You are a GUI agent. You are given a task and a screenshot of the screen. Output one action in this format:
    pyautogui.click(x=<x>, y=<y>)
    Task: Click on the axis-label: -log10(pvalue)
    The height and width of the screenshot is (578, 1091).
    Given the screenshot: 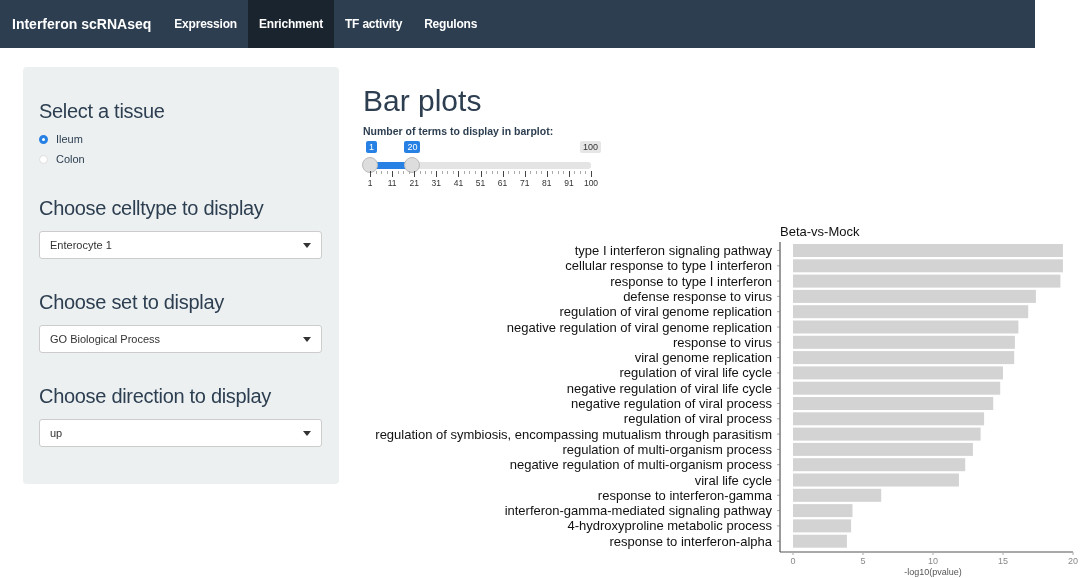 What is the action you would take?
    pyautogui.click(x=933, y=572)
    